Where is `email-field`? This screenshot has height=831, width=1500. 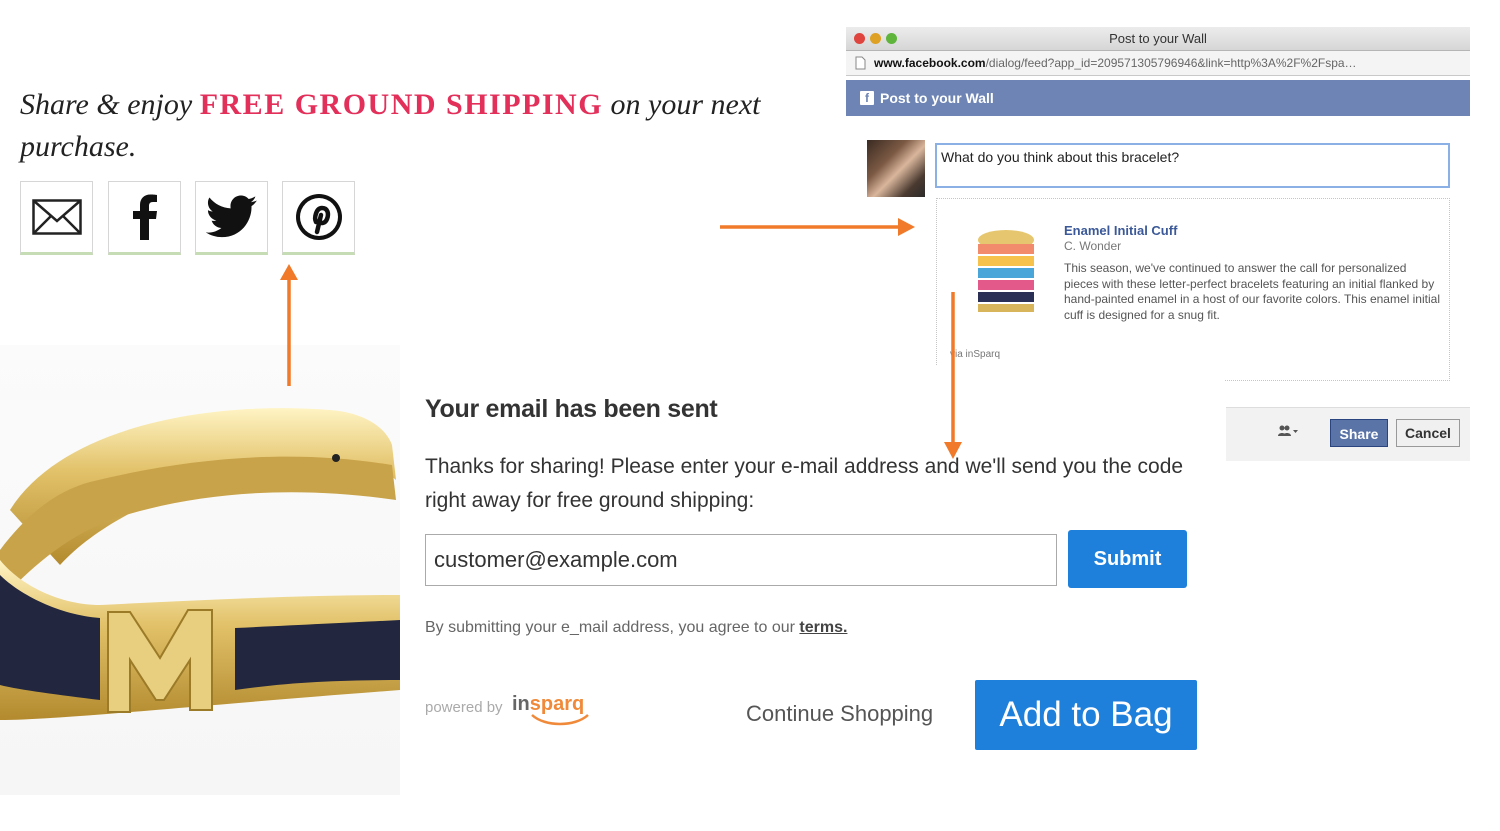
email-field is located at coordinates (741, 560).